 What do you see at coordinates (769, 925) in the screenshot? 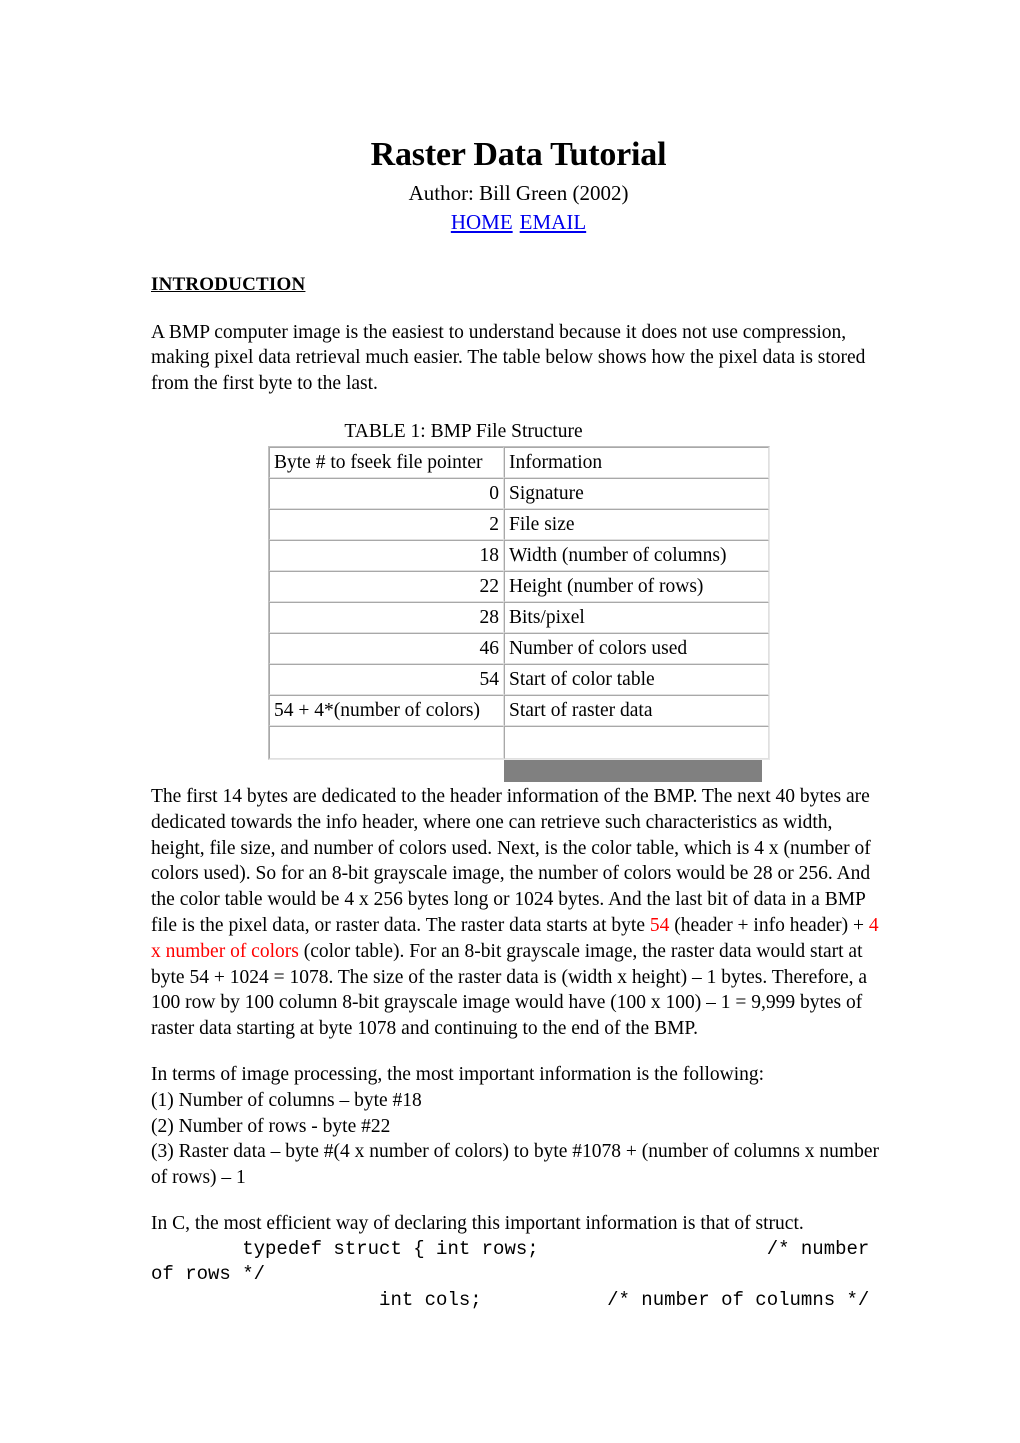
I see `raster-text-part2: (header + info header) +` at bounding box center [769, 925].